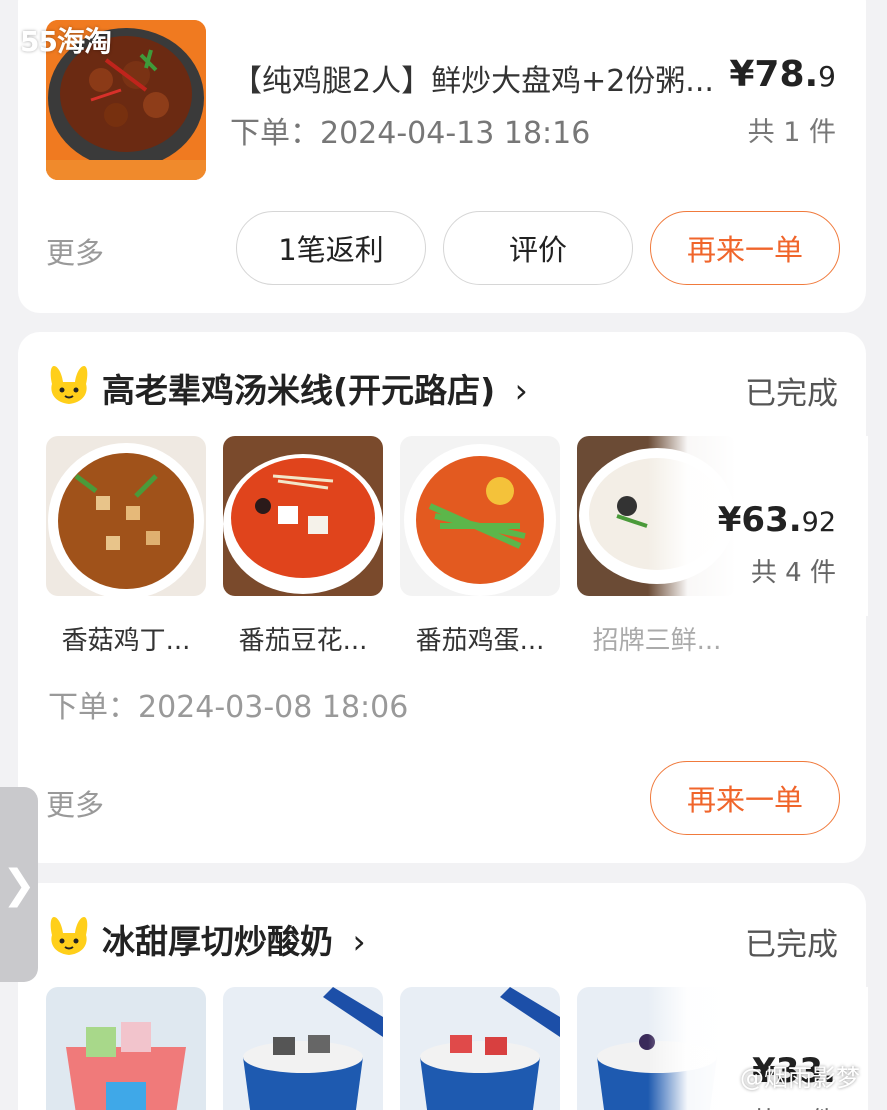 This screenshot has height=1110, width=887. Describe the element at coordinates (800, 1078) in the screenshot. I see `watermark-bottom: @烟雨影梦` at that location.